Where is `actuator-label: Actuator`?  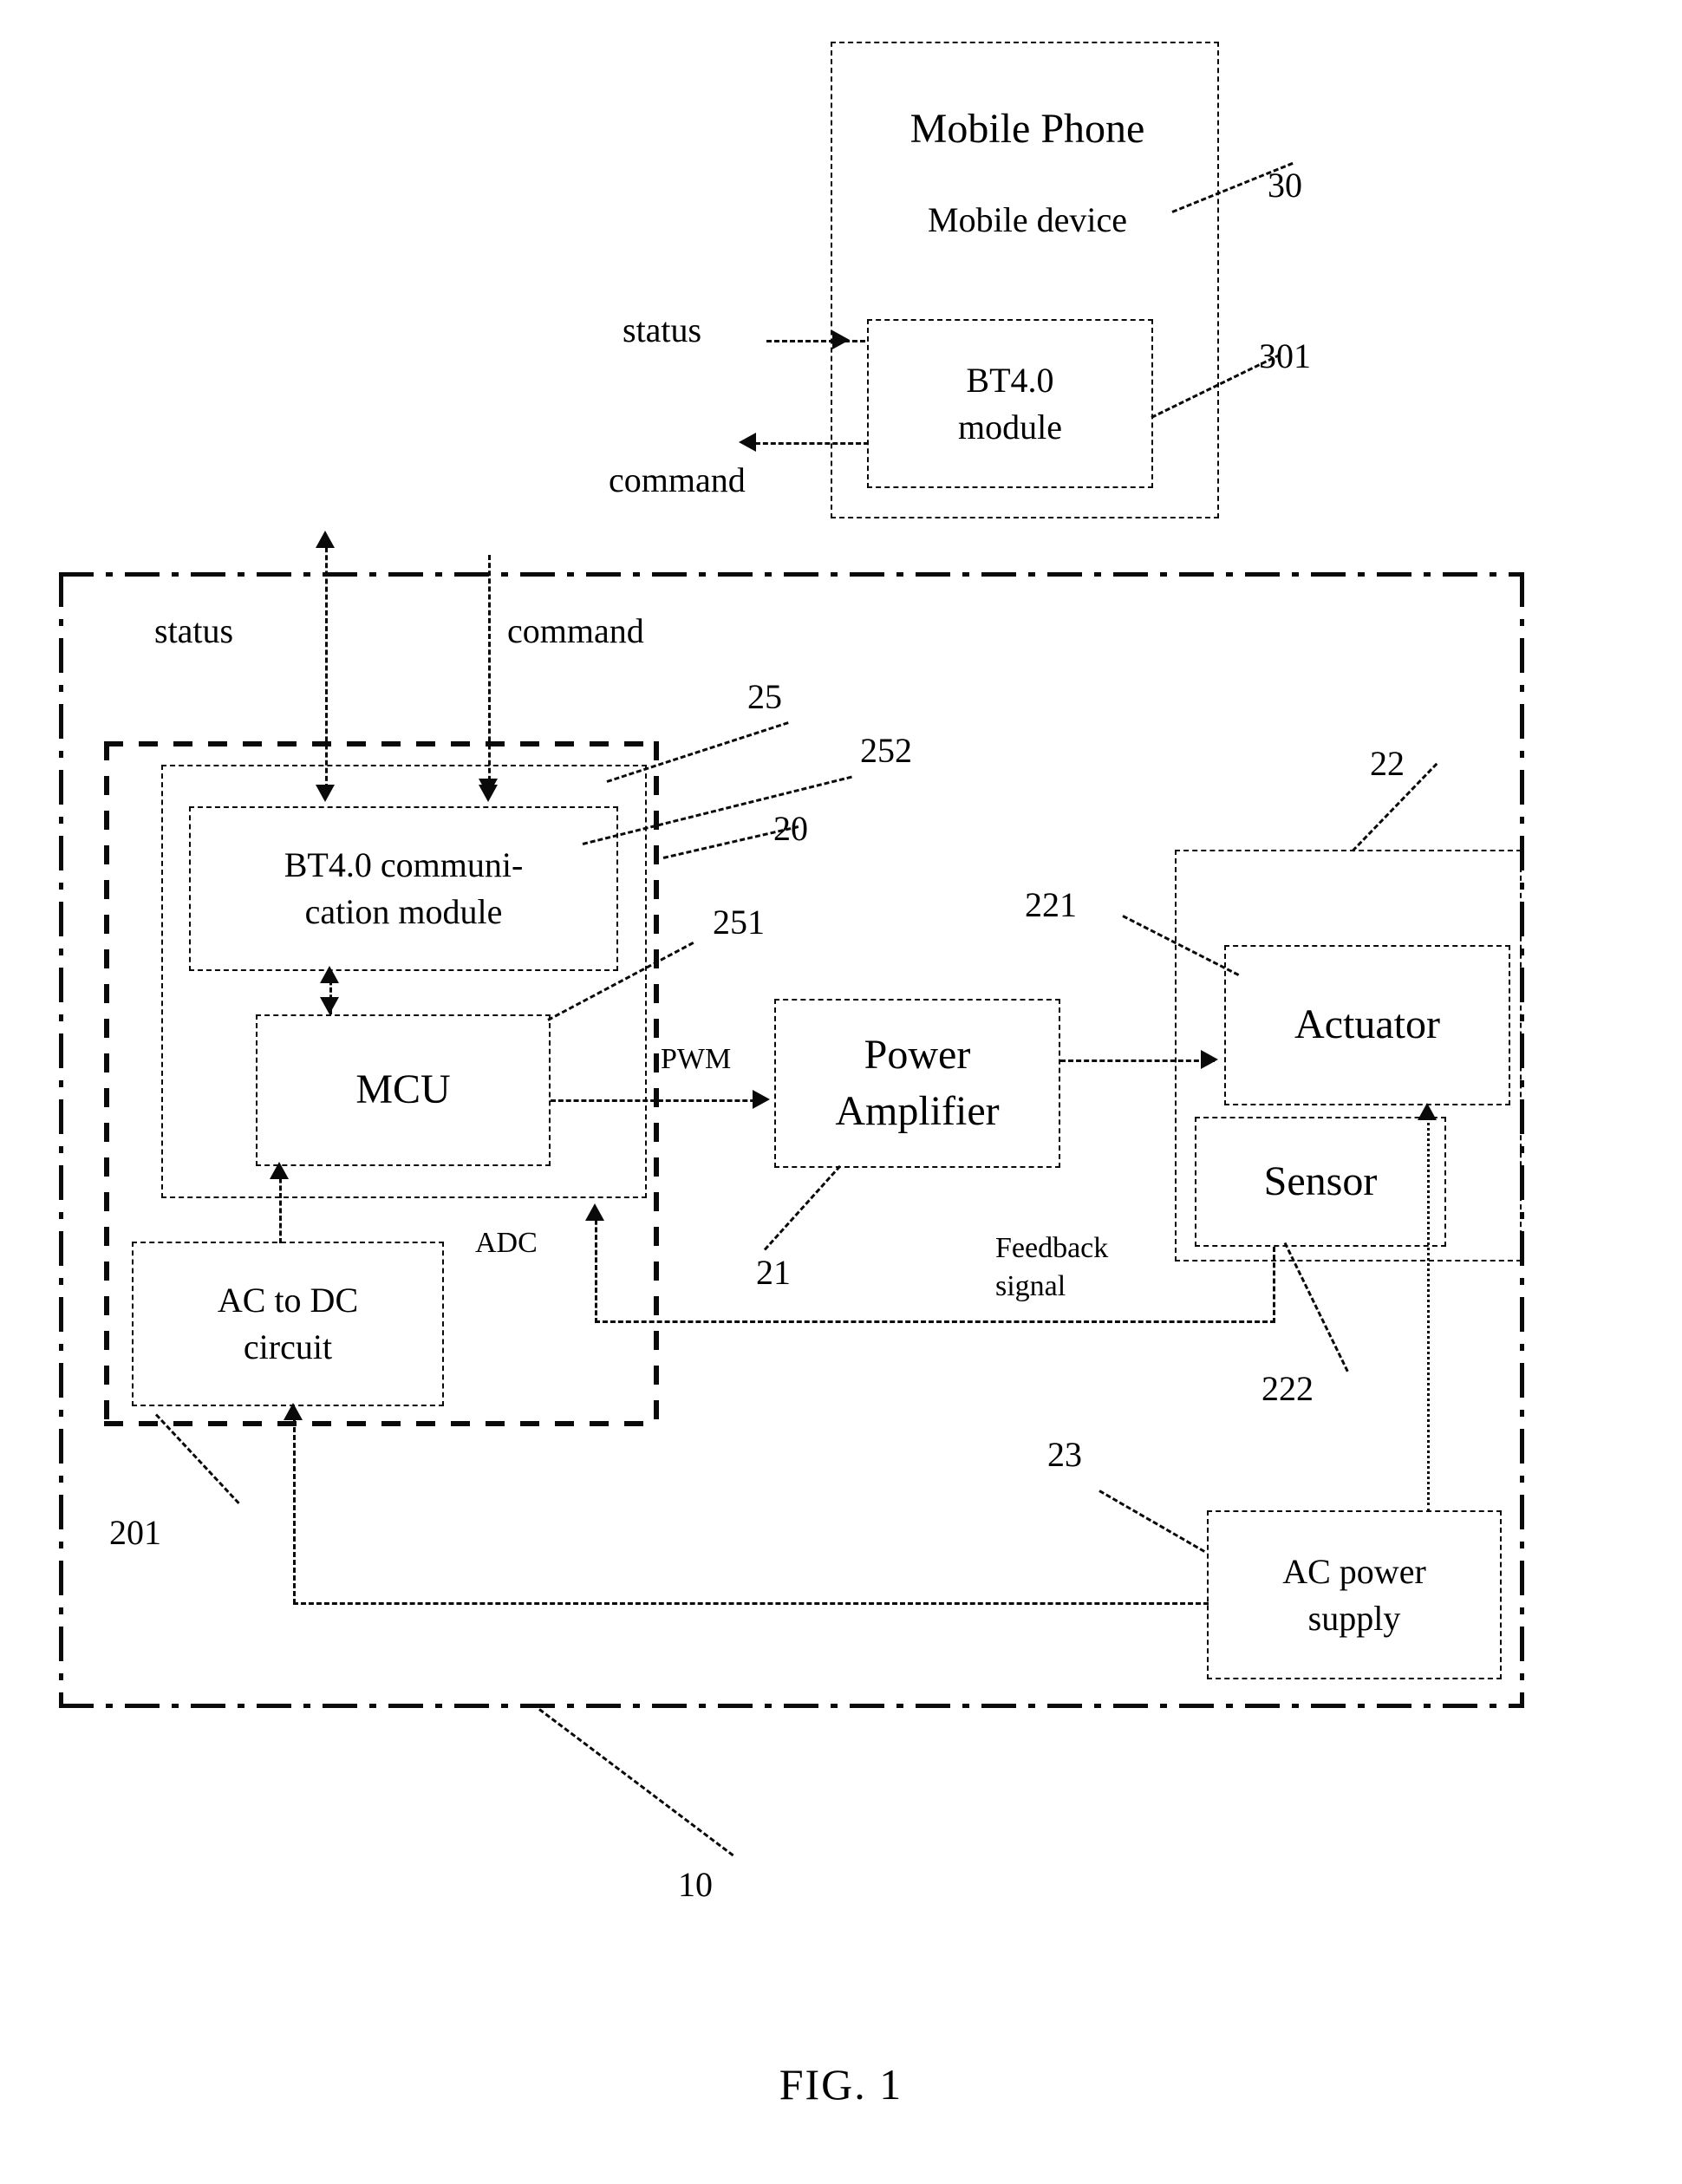
actuator-label: Actuator is located at coordinates (1367, 1024).